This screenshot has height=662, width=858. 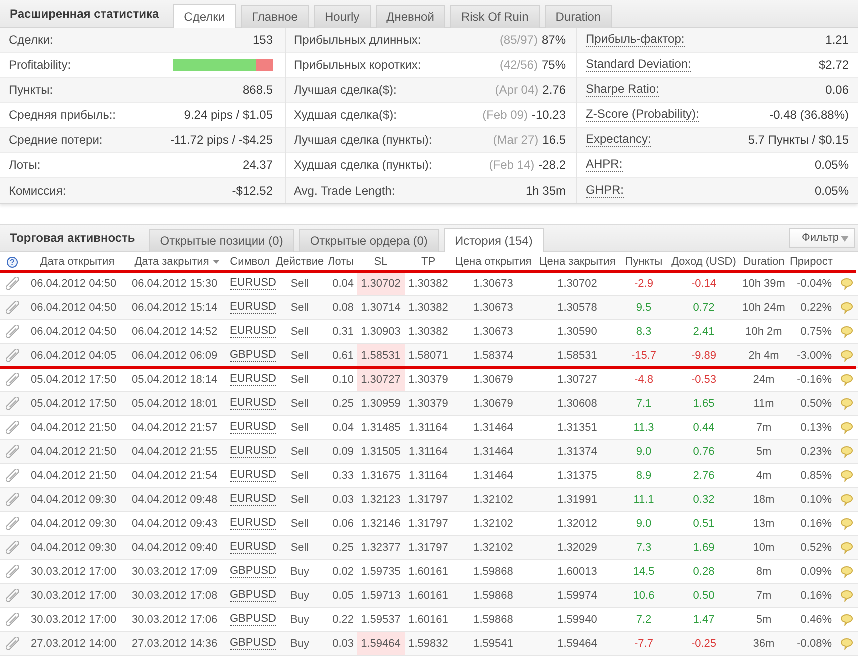 I want to click on table-cell-text: 0.51, so click(x=704, y=524).